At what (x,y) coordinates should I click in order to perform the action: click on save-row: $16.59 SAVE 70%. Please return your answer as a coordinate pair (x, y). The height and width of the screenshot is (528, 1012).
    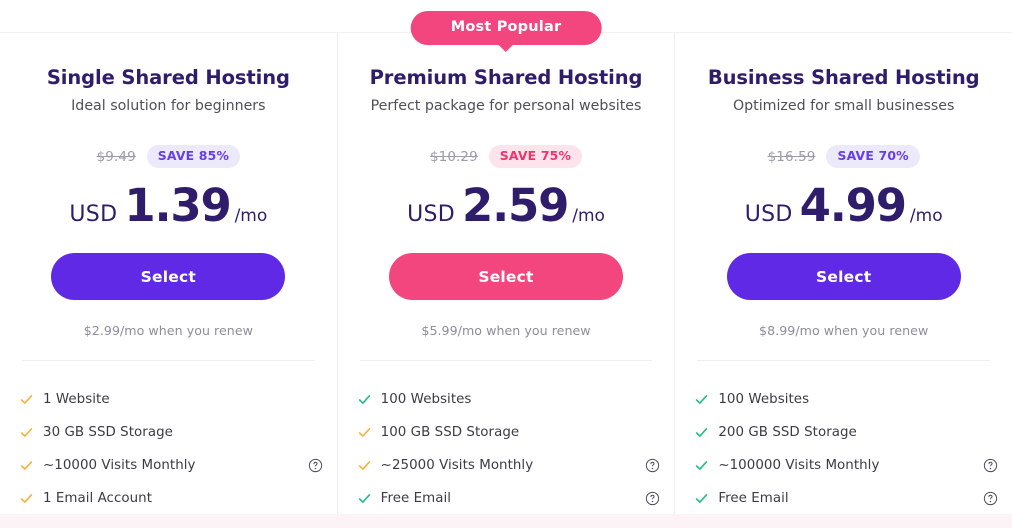
    Looking at the image, I should click on (843, 156).